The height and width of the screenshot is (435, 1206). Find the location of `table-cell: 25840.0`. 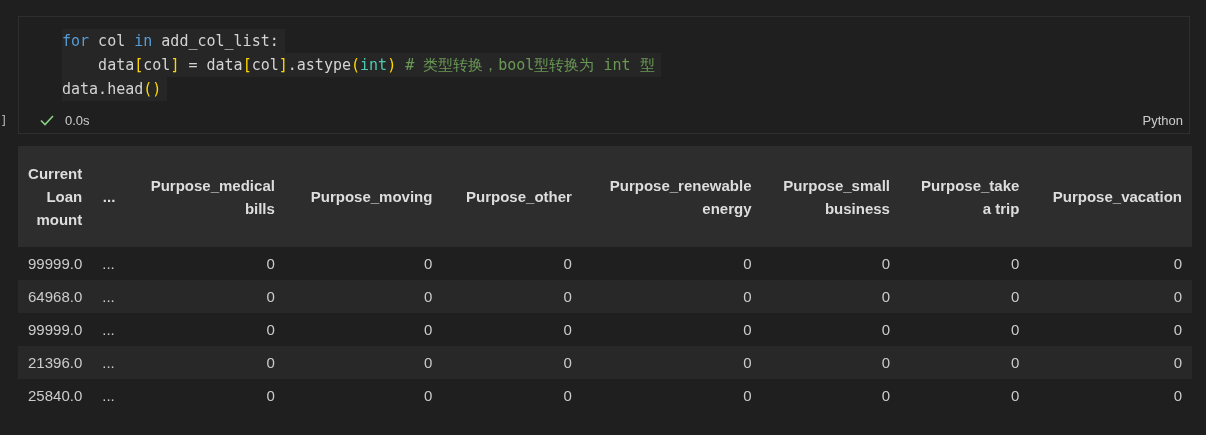

table-cell: 25840.0 is located at coordinates (55, 395).